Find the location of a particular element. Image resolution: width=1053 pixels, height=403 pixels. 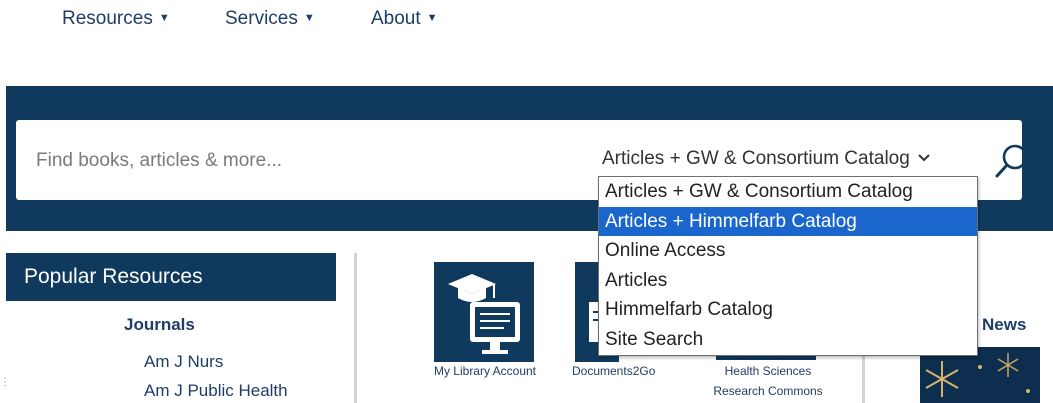

search-scope-select: Articles + GW & Consortium Catalog is located at coordinates (766, 160).